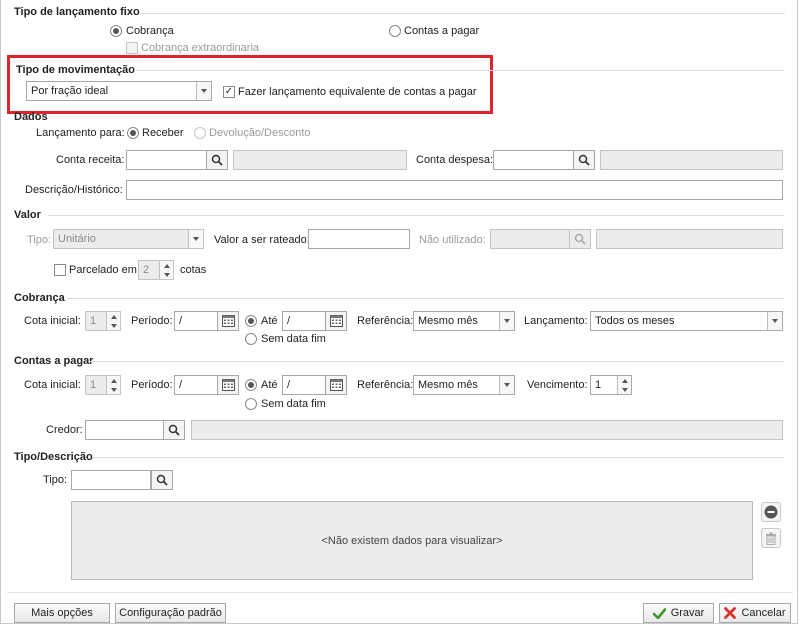 Image resolution: width=800 pixels, height=624 pixels. I want to click on contas-sem-data-fim-label: Sem data fim, so click(293, 404).